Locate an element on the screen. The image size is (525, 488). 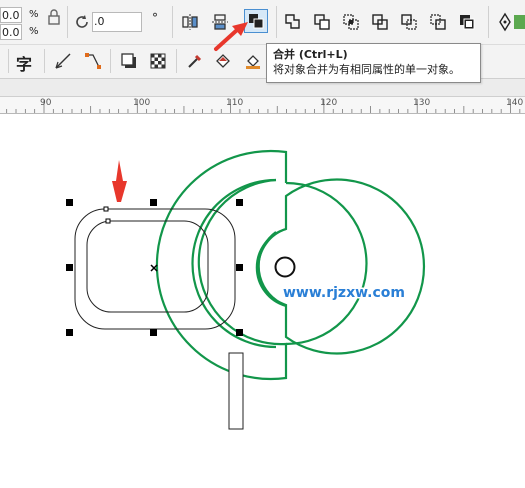
eyedropper-icon is located at coordinates (195, 61).